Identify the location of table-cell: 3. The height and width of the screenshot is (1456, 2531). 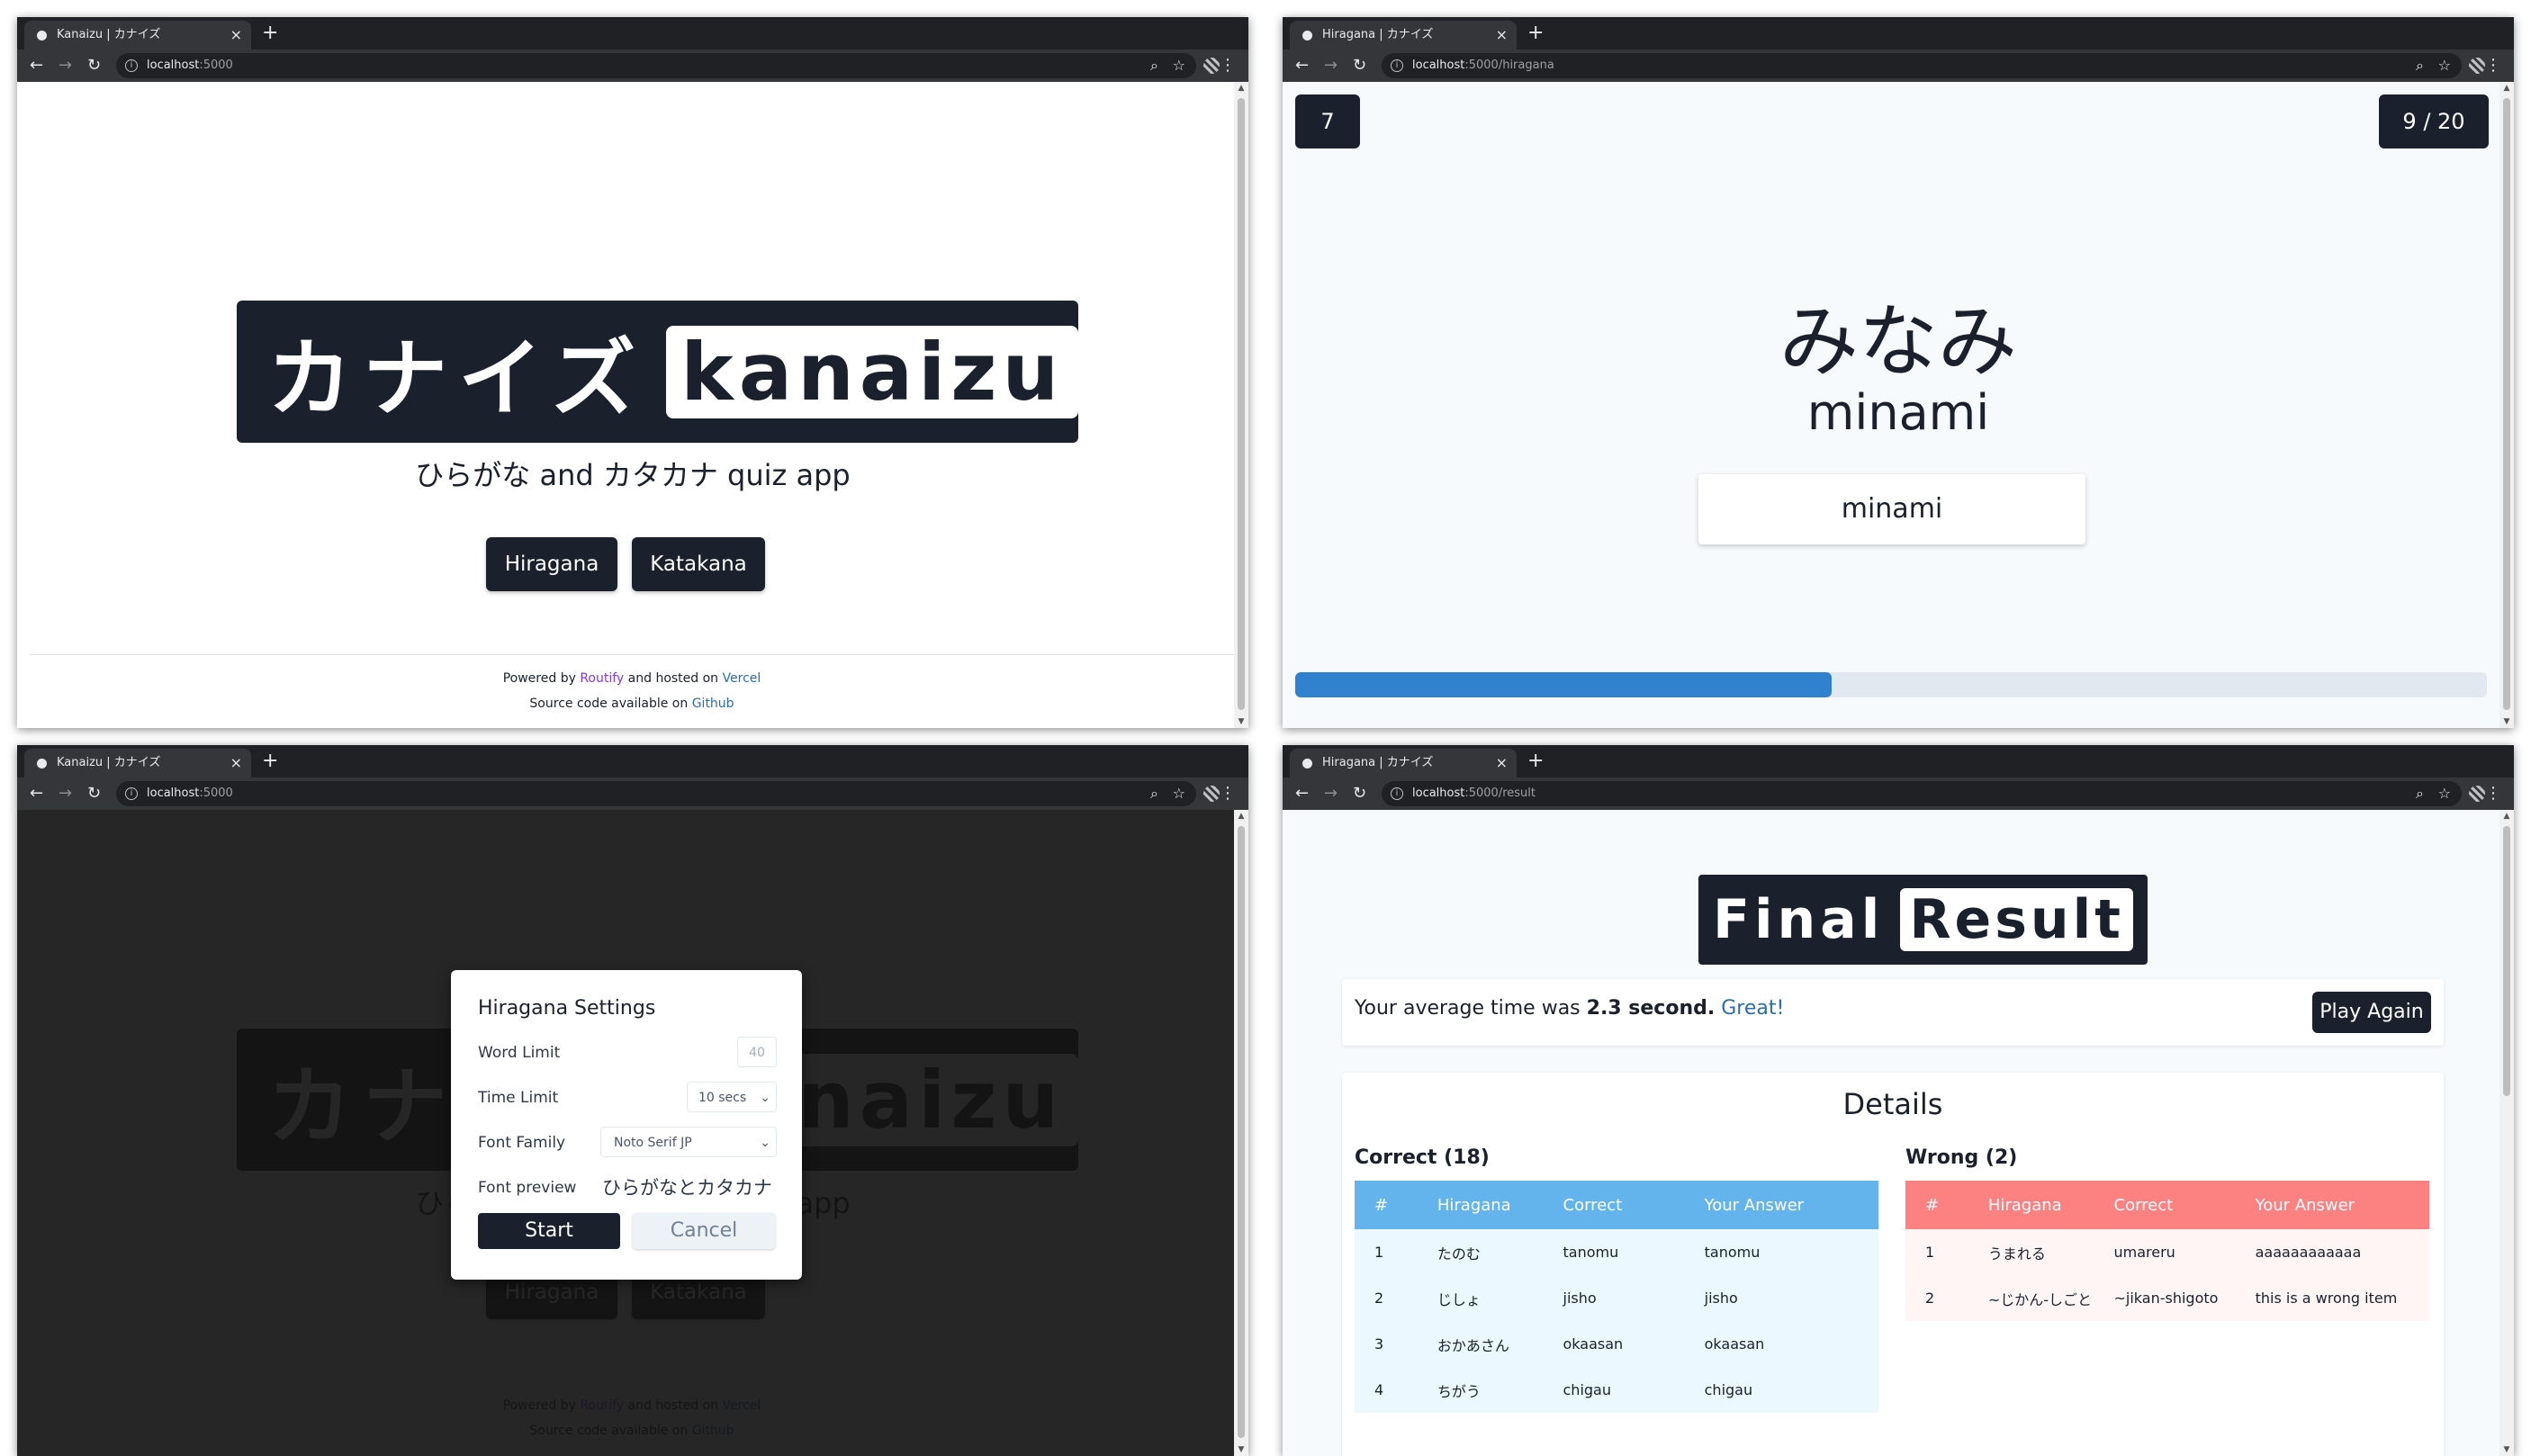
(1386, 1344).